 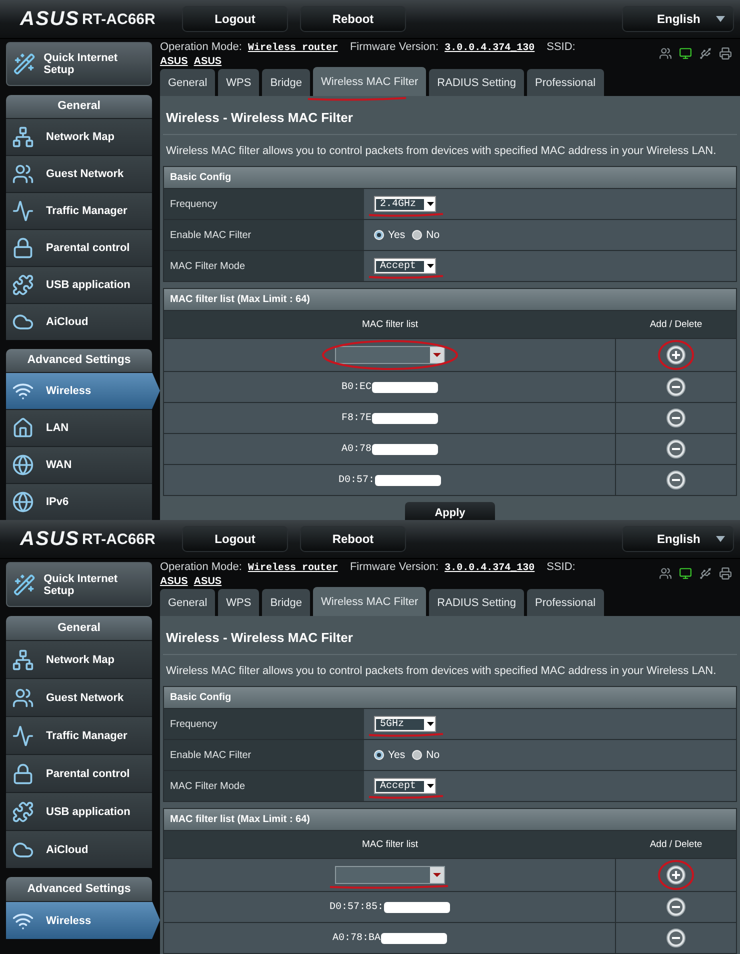 I want to click on menu-section-header: General, so click(x=79, y=628).